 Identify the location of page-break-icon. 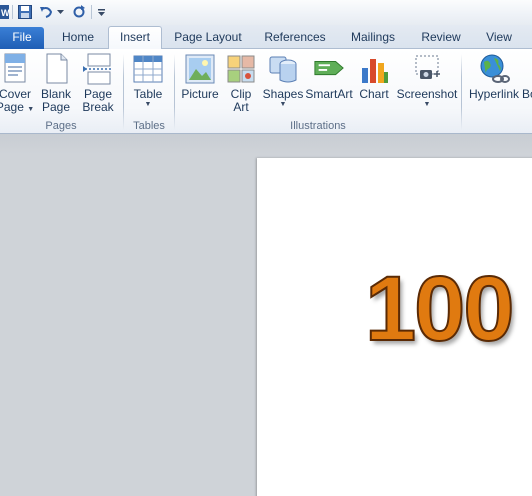
(98, 69).